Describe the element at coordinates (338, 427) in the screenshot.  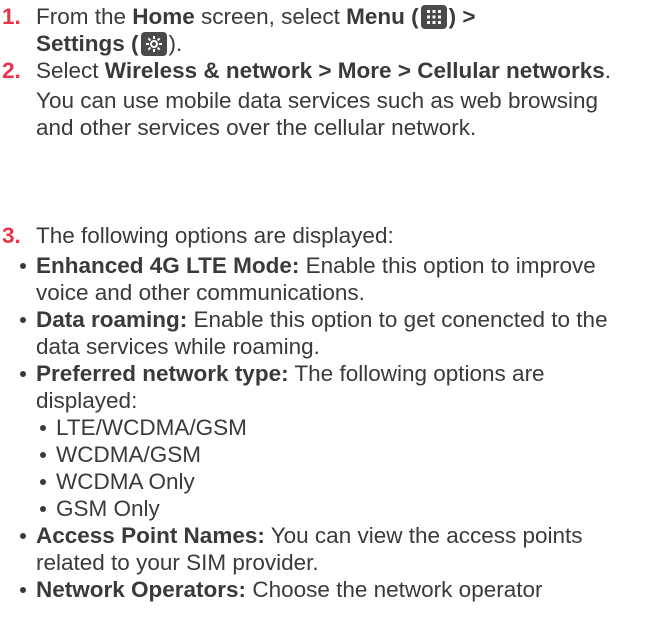
I see `list-item: LTE/WCDMA/GSM` at that location.